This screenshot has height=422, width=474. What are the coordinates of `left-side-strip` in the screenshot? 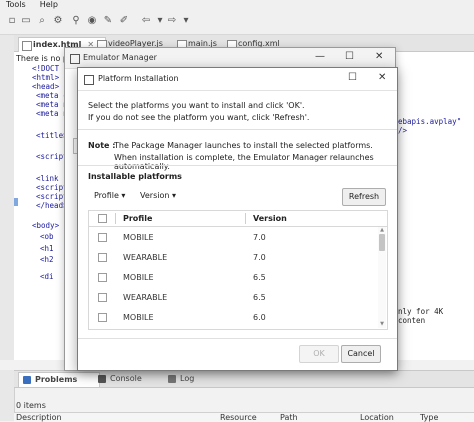 It's located at (7, 197).